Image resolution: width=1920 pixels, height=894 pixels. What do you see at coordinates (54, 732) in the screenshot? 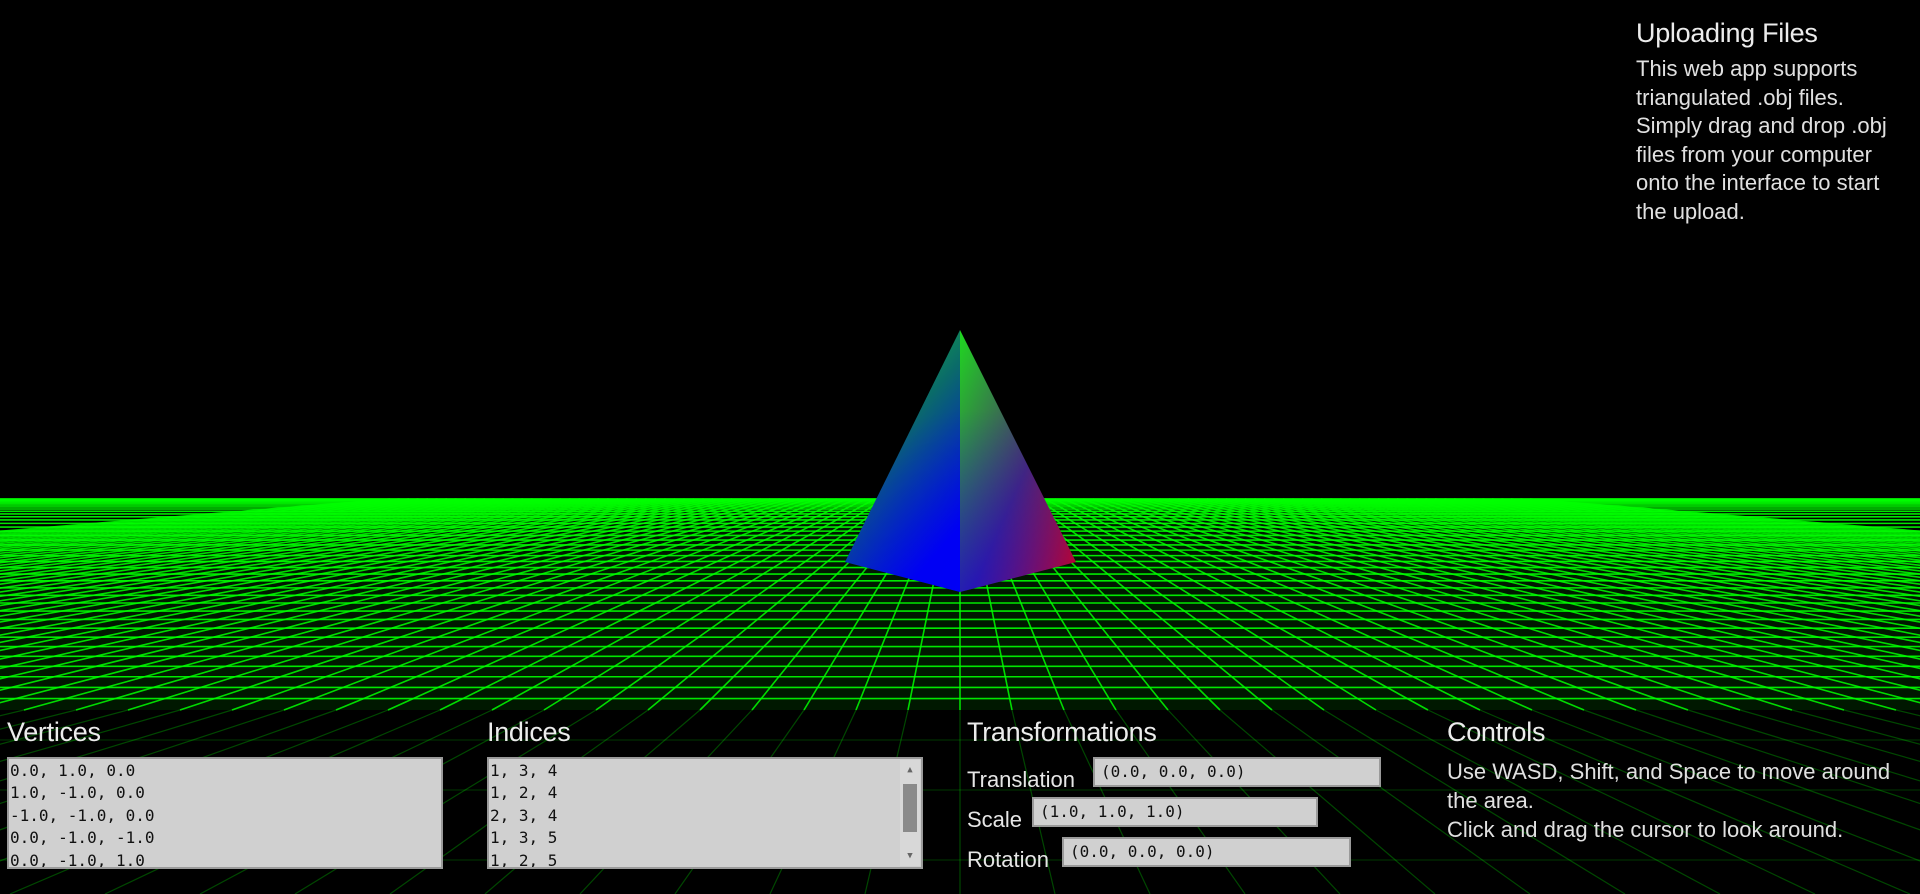
I see `vertices-title: Vertices` at bounding box center [54, 732].